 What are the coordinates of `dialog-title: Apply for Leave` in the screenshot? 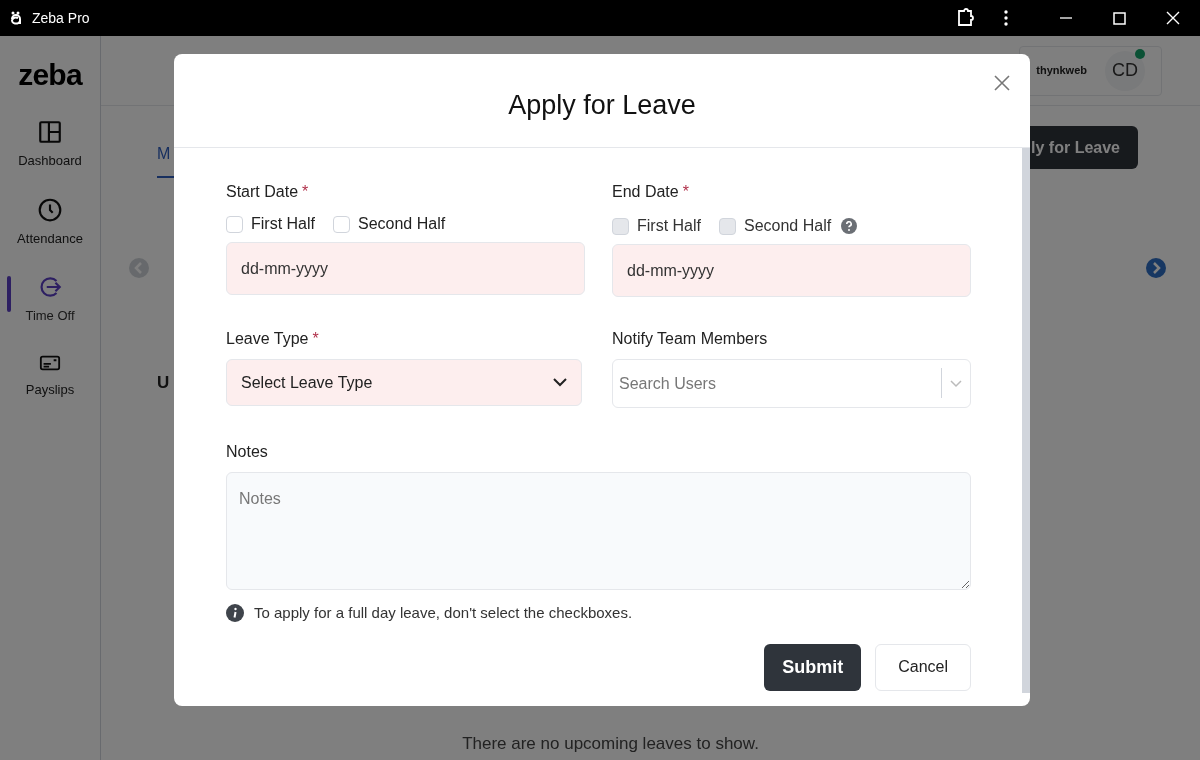 It's located at (602, 106).